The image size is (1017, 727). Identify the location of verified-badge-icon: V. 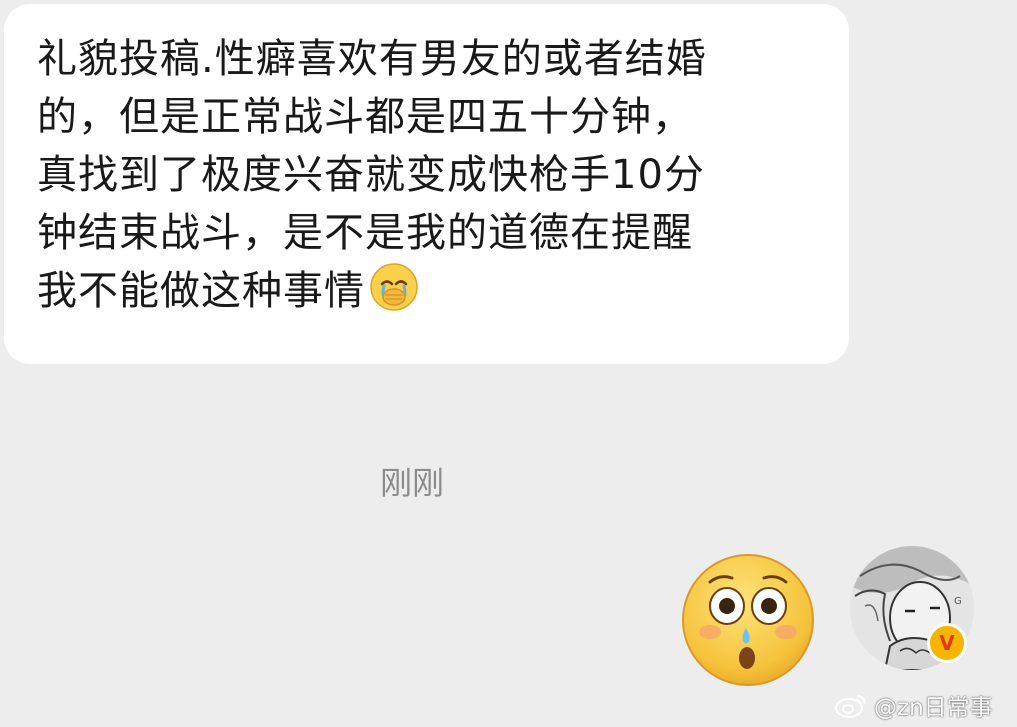
(947, 643).